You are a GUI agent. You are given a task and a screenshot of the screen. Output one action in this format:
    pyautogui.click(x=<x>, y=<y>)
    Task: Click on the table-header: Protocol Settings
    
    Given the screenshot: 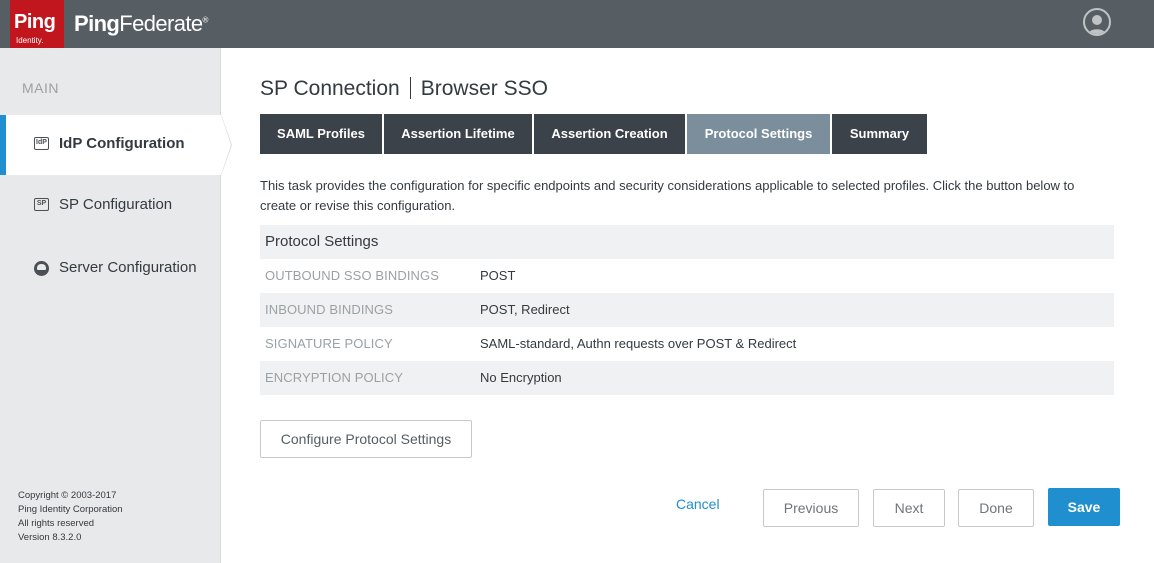 What is the action you would take?
    pyautogui.click(x=687, y=242)
    